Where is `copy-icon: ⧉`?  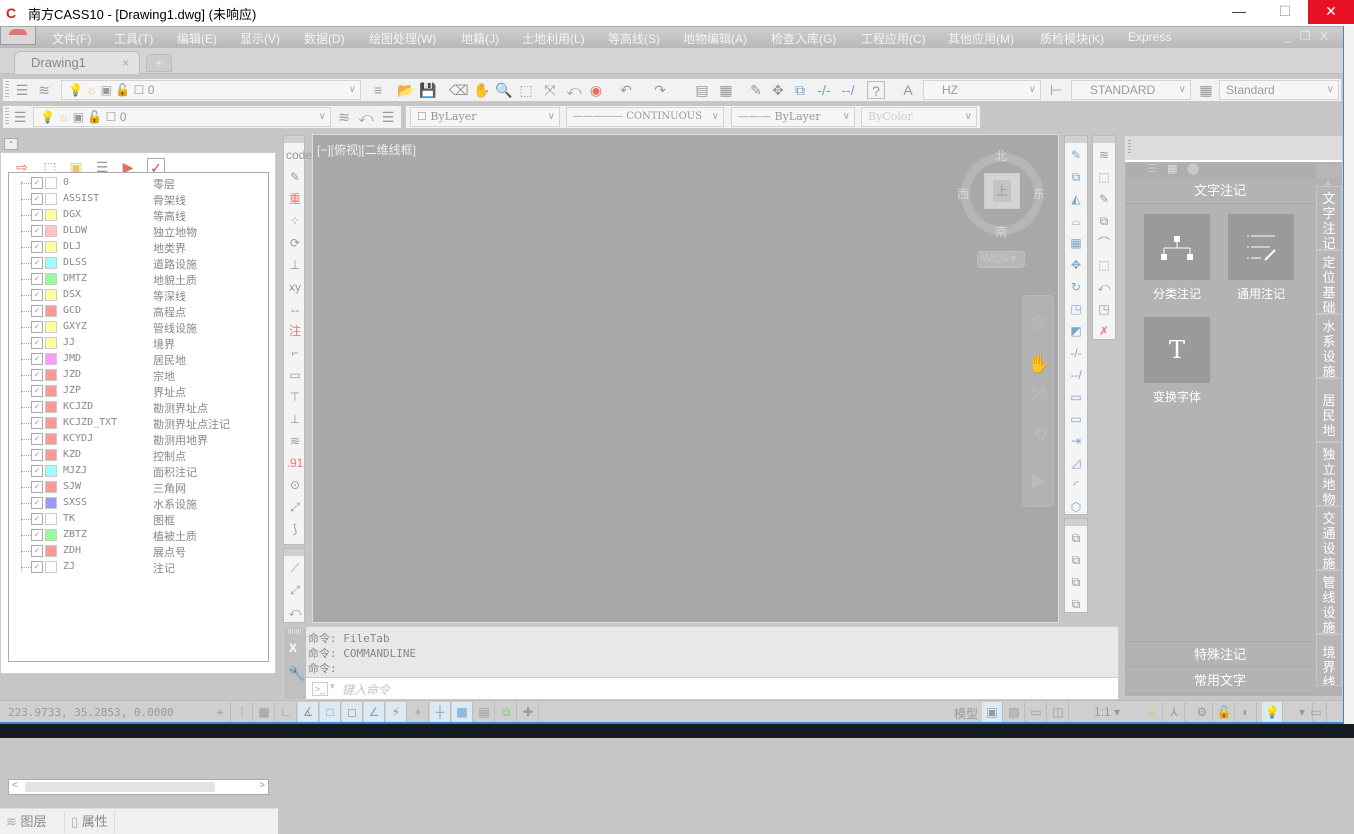
copy-icon: ⧉ is located at coordinates (800, 90).